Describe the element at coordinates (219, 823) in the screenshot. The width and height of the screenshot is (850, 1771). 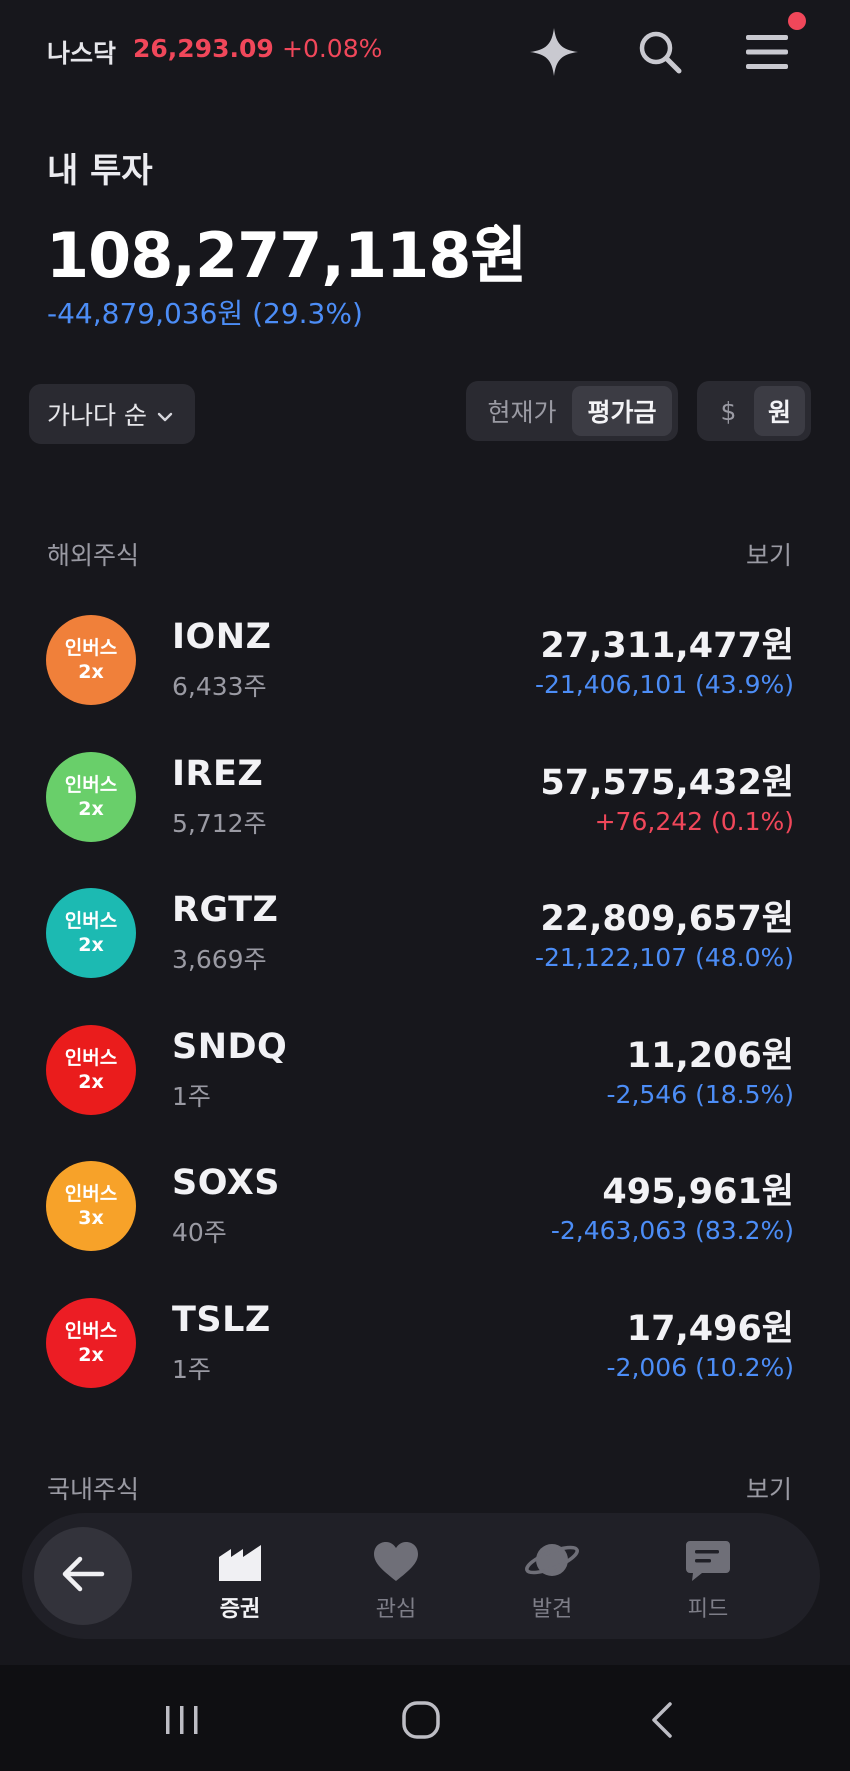
I see `stock-quantity: 5,712주` at that location.